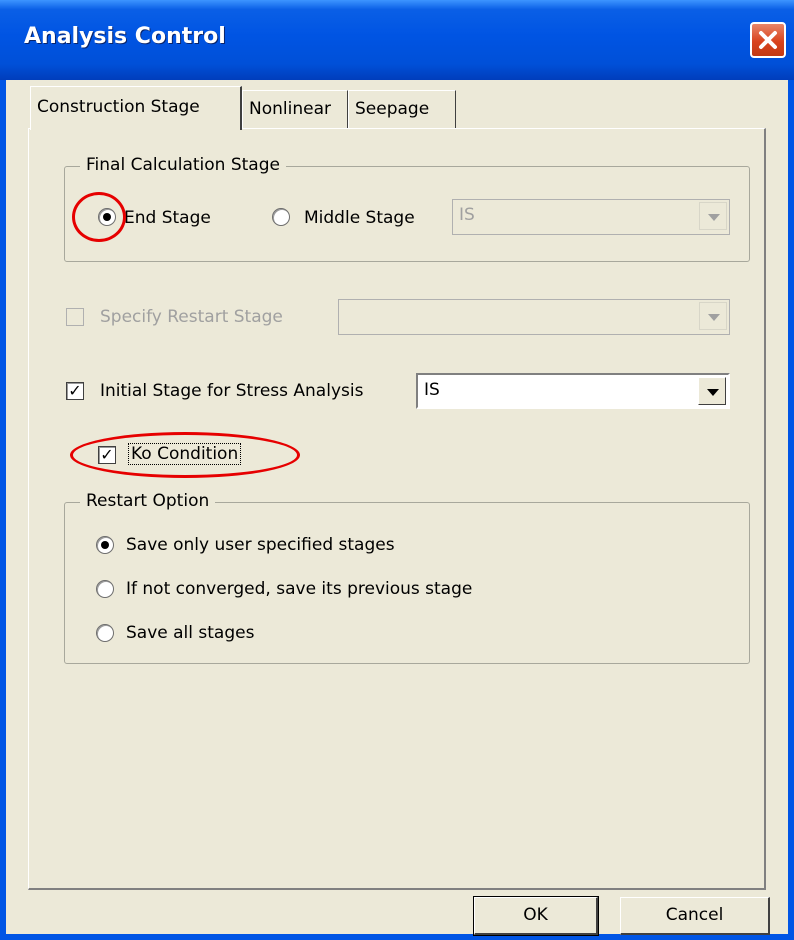  Describe the element at coordinates (125, 36) in the screenshot. I see `dialog-title: Analysis Control` at that location.